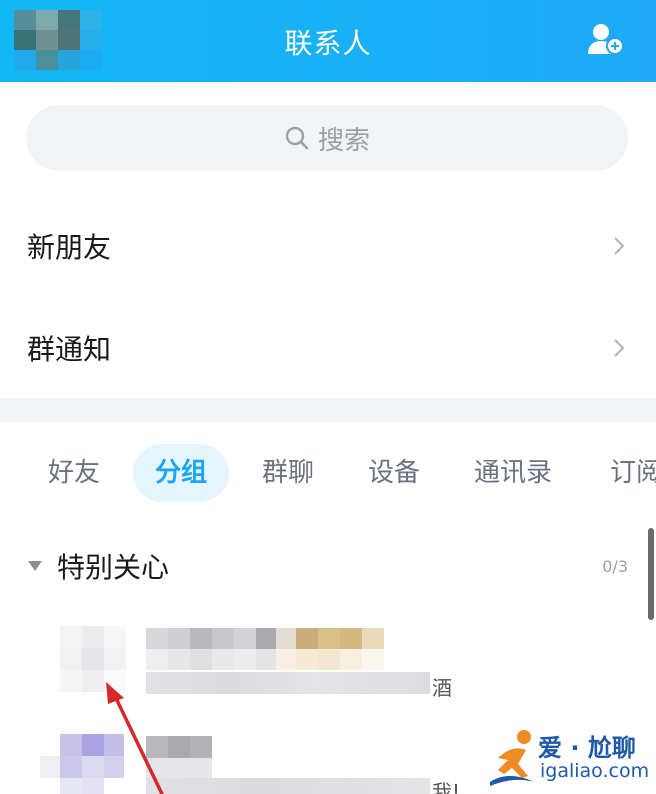 This screenshot has height=794, width=656. Describe the element at coordinates (633, 473) in the screenshot. I see `tab-subscriptions: 订阅` at that location.